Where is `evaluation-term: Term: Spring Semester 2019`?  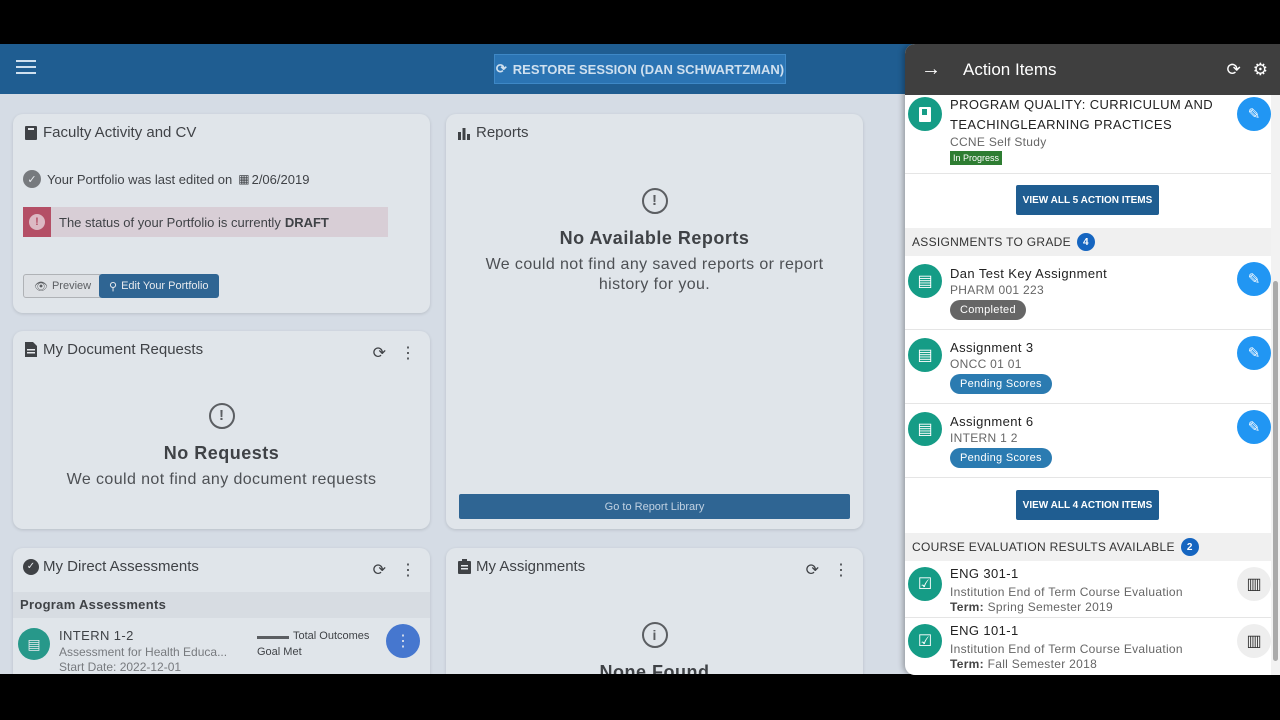 evaluation-term: Term: Spring Semester 2019 is located at coordinates (1031, 607).